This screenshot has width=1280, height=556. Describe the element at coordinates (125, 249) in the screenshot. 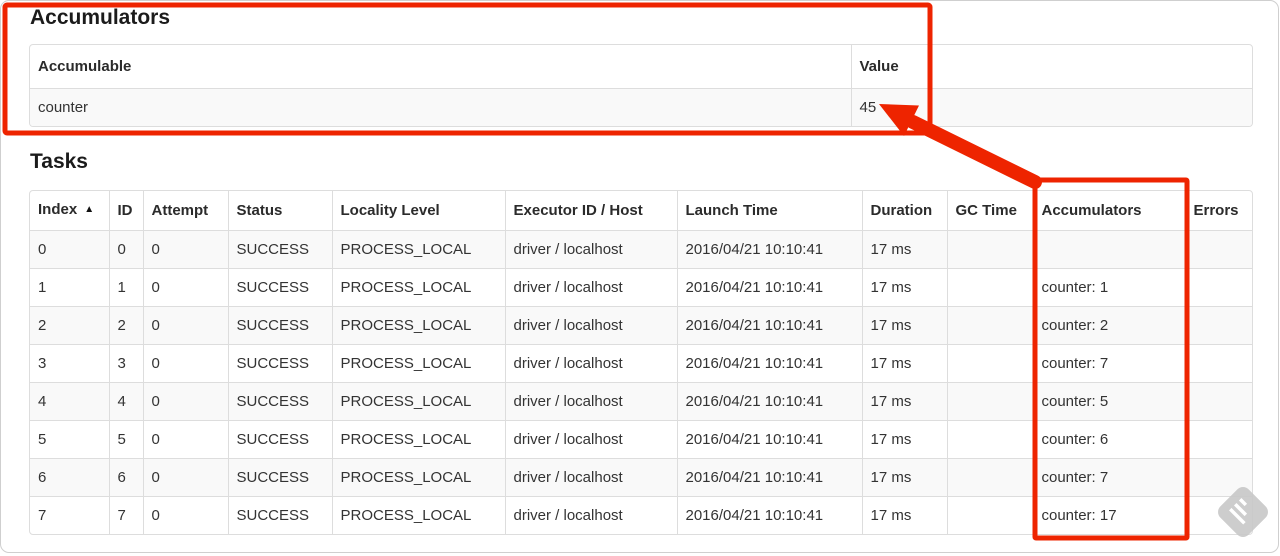

I see `cell-id: 0` at that location.